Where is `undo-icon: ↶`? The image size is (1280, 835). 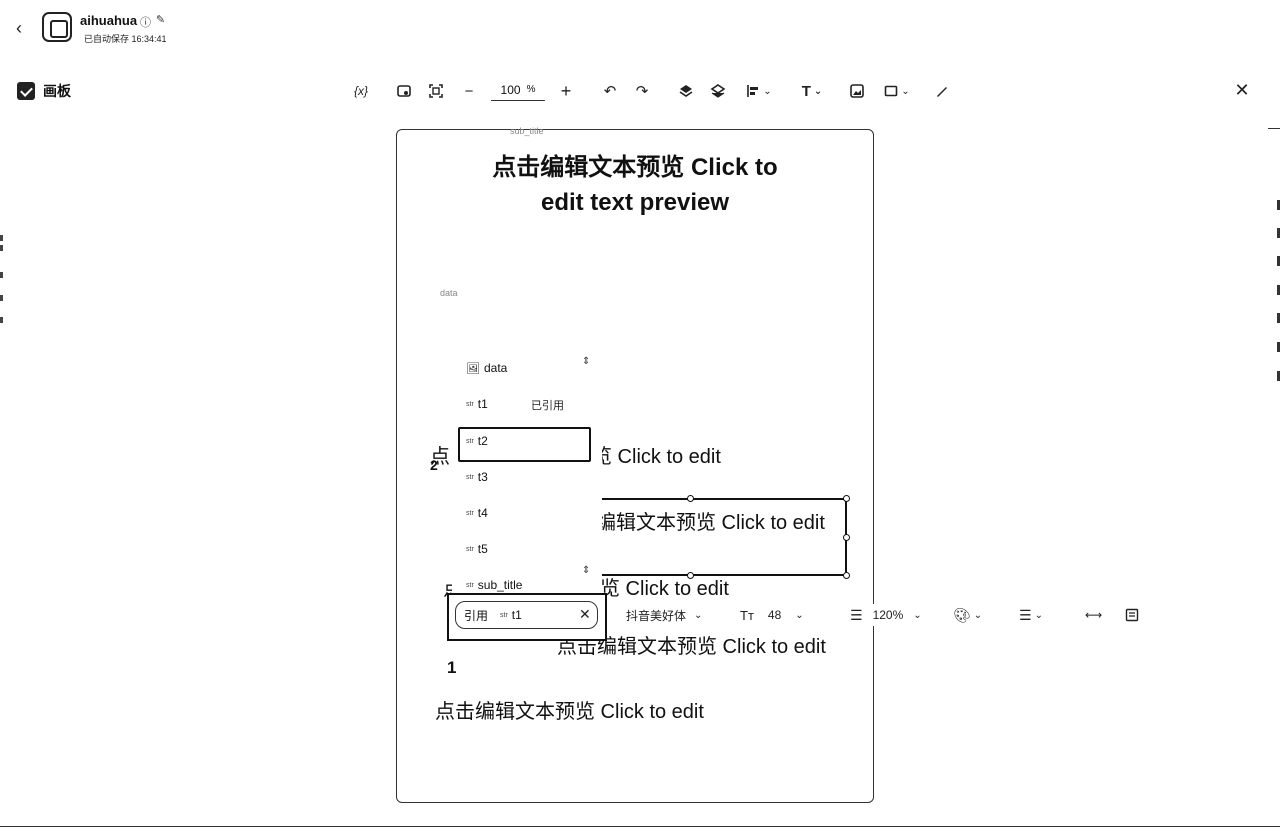
undo-icon: ↶ is located at coordinates (610, 91).